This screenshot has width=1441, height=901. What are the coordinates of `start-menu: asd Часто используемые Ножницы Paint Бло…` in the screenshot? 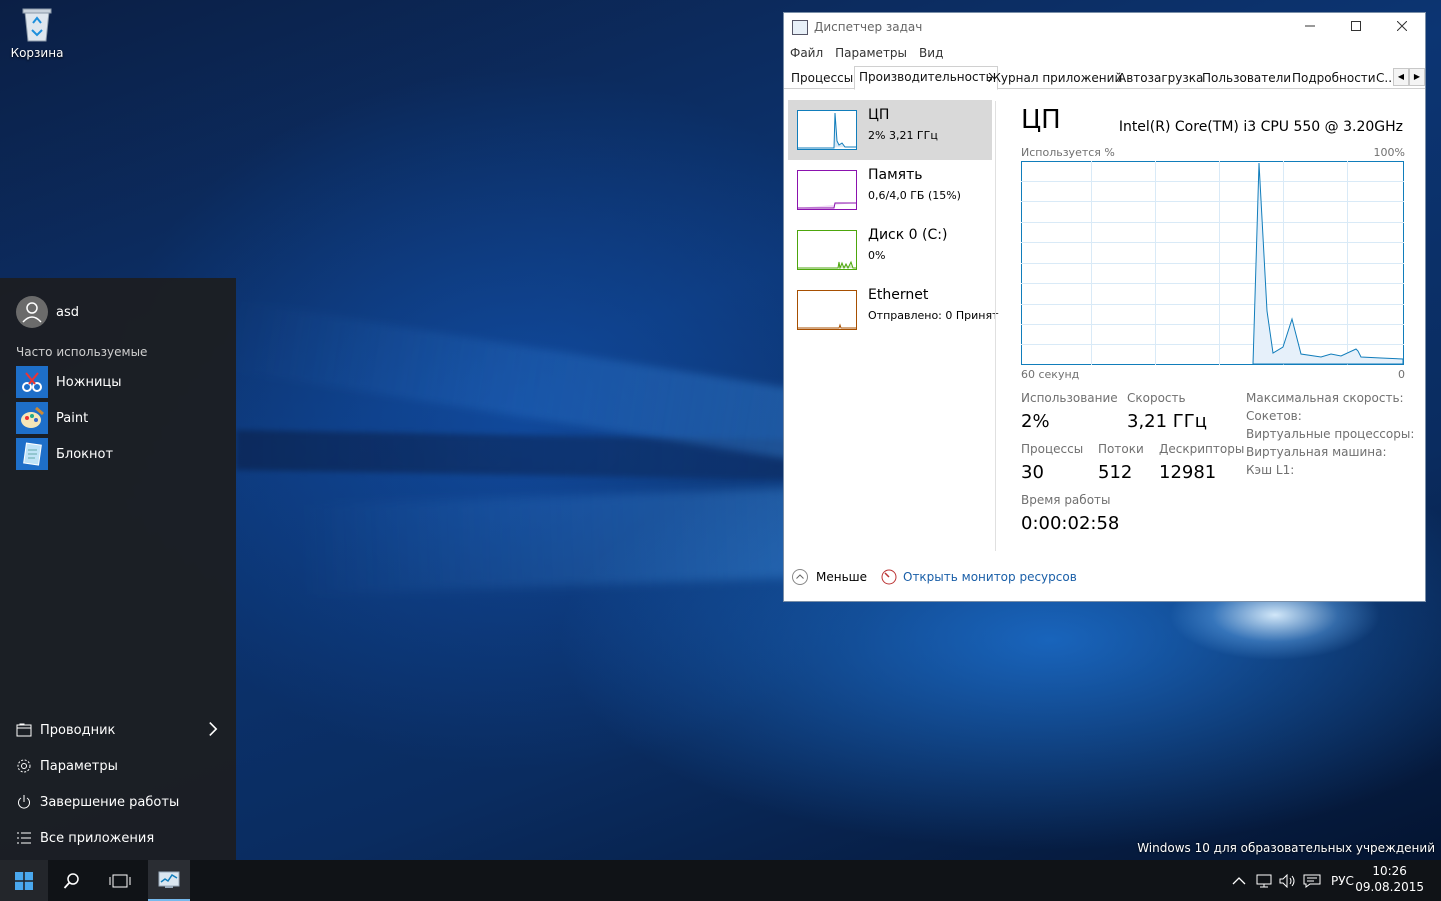 It's located at (118, 569).